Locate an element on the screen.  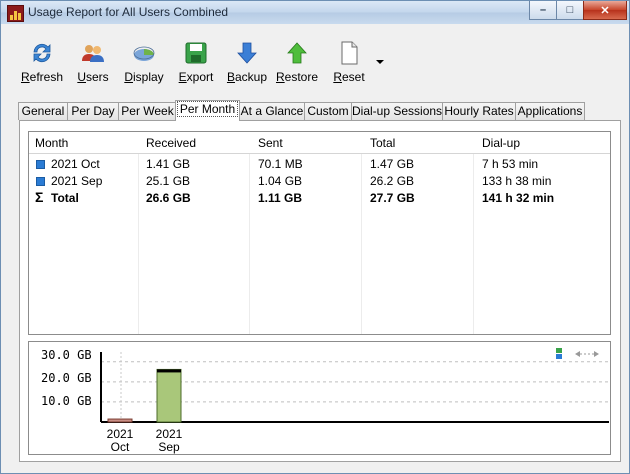
column-header-month: Month is located at coordinates (51, 143).